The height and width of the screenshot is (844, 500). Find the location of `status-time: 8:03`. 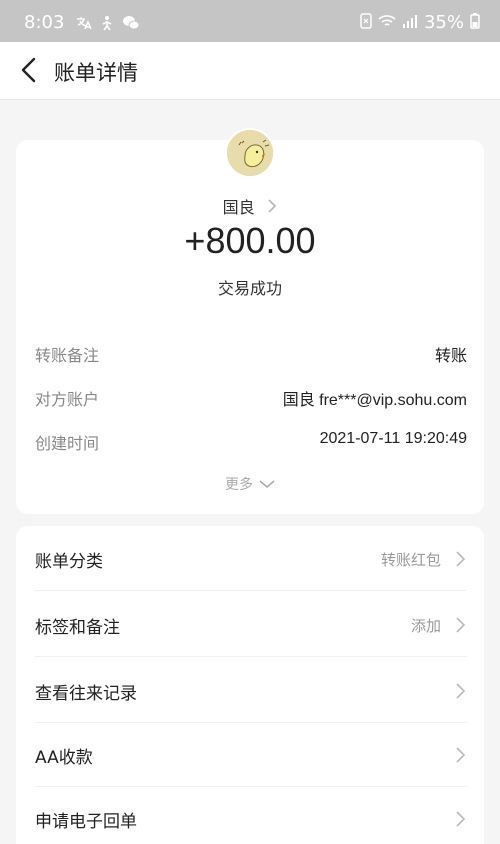

status-time: 8:03 is located at coordinates (44, 22).